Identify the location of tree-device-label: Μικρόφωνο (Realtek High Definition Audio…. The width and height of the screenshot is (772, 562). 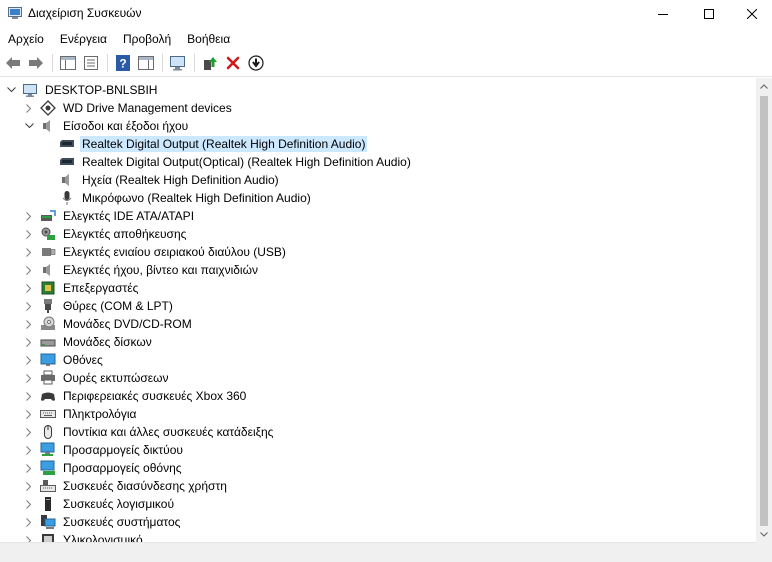
(196, 198).